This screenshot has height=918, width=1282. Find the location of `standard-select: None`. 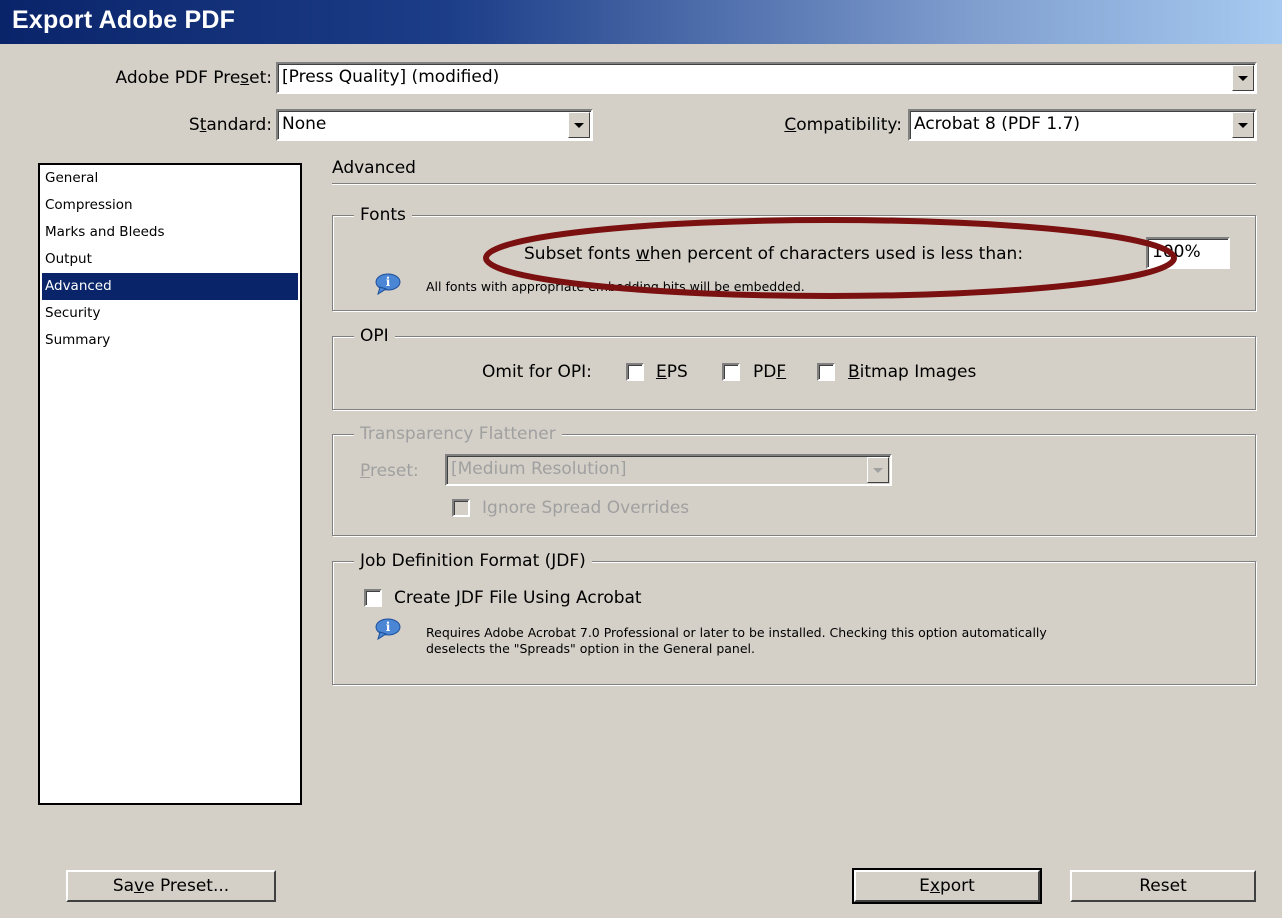

standard-select: None is located at coordinates (434, 125).